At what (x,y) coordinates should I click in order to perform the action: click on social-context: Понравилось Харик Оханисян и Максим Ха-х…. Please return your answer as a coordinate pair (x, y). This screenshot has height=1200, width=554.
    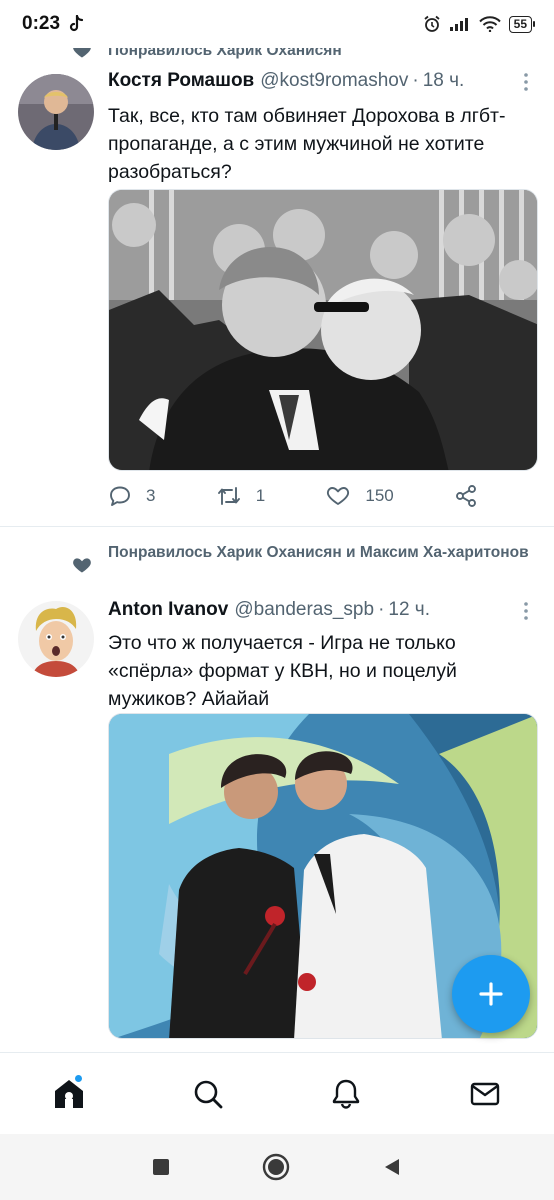
    Looking at the image, I should click on (318, 552).